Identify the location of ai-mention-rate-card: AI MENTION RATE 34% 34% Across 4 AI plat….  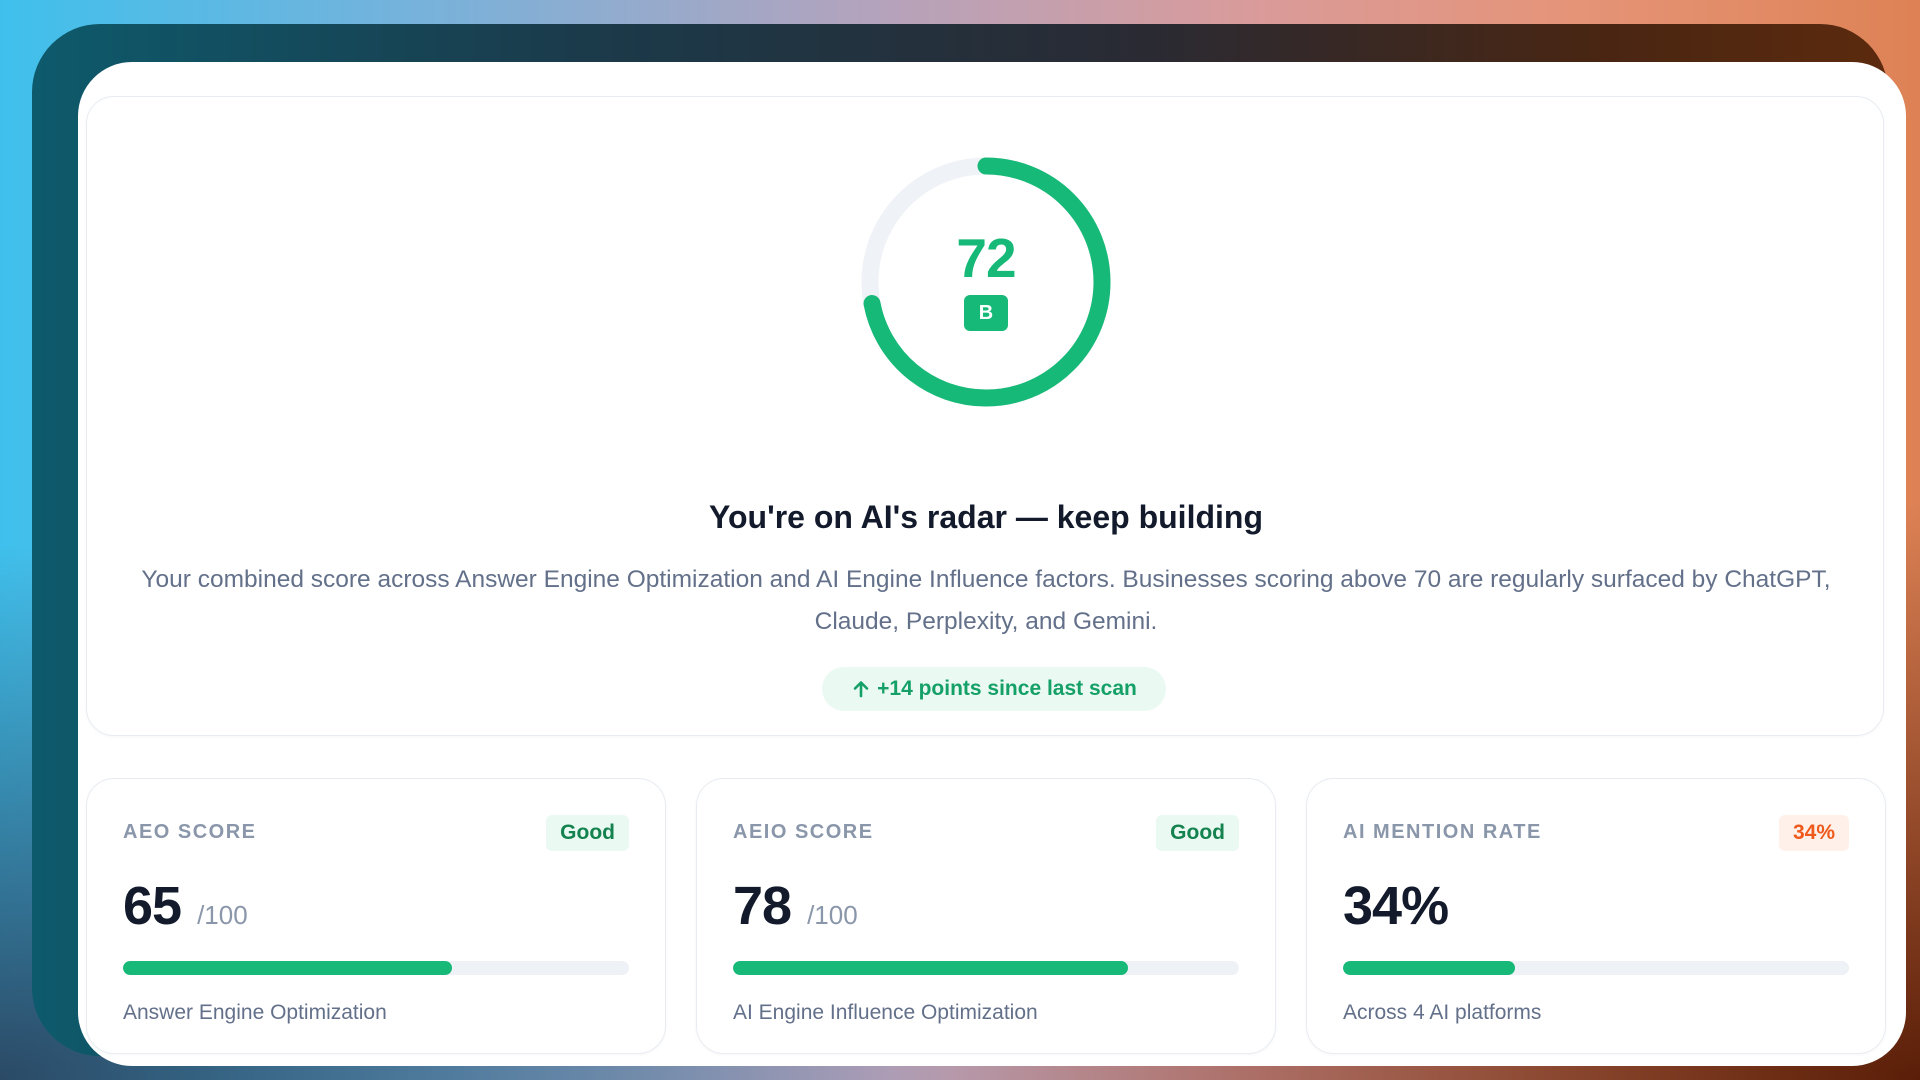
(1596, 916).